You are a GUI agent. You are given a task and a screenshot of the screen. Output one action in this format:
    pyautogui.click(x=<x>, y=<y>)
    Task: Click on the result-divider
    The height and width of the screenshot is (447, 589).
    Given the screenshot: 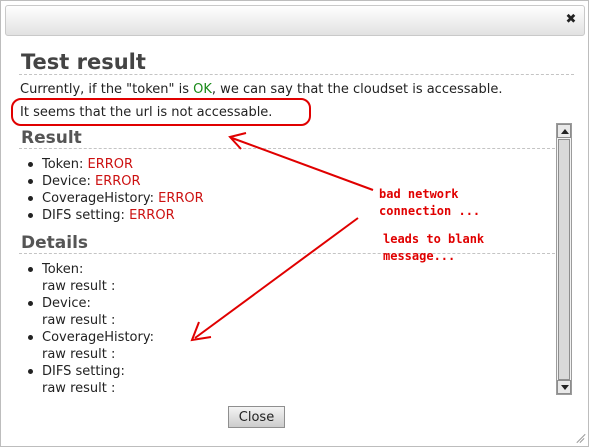 What is the action you would take?
    pyautogui.click(x=287, y=148)
    